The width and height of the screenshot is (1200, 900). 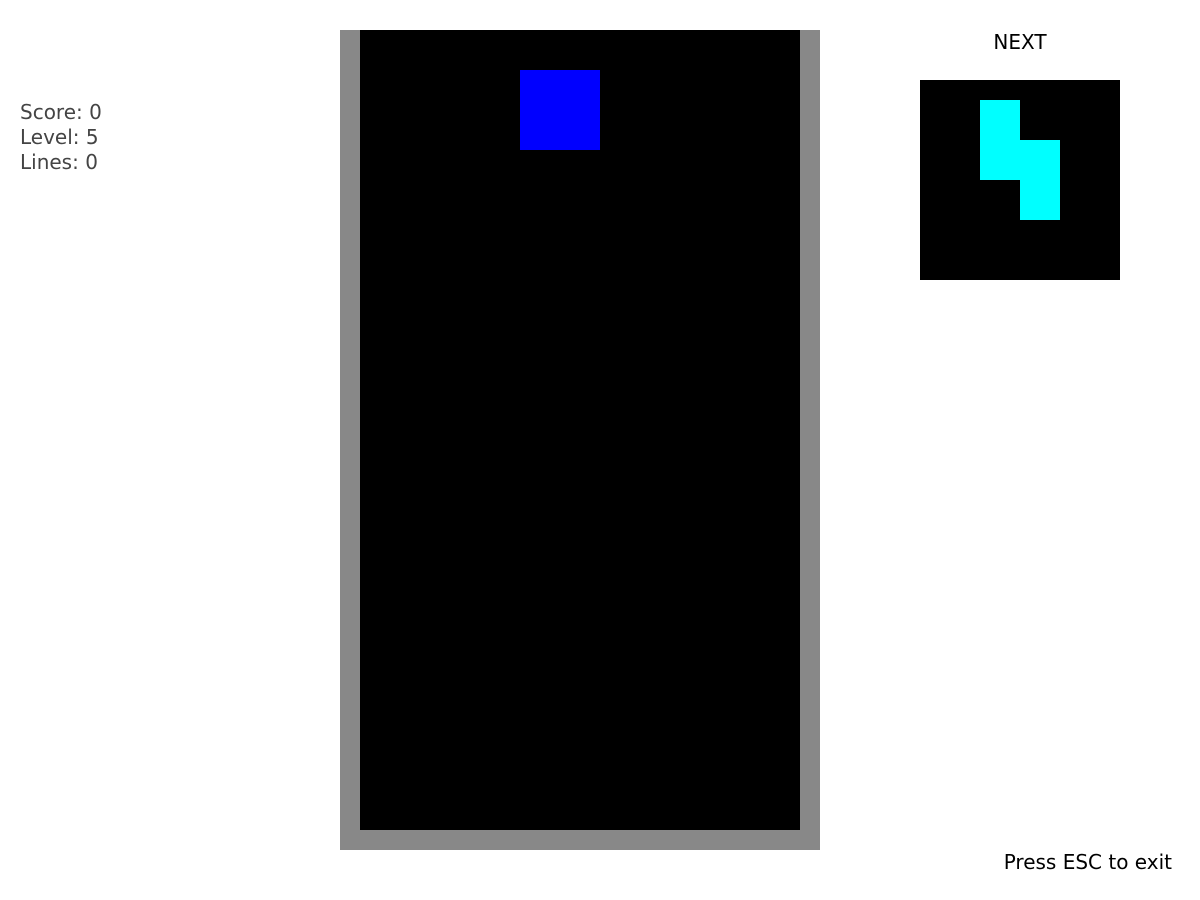 I want to click on next-piece-label: NEXT, so click(x=1020, y=42).